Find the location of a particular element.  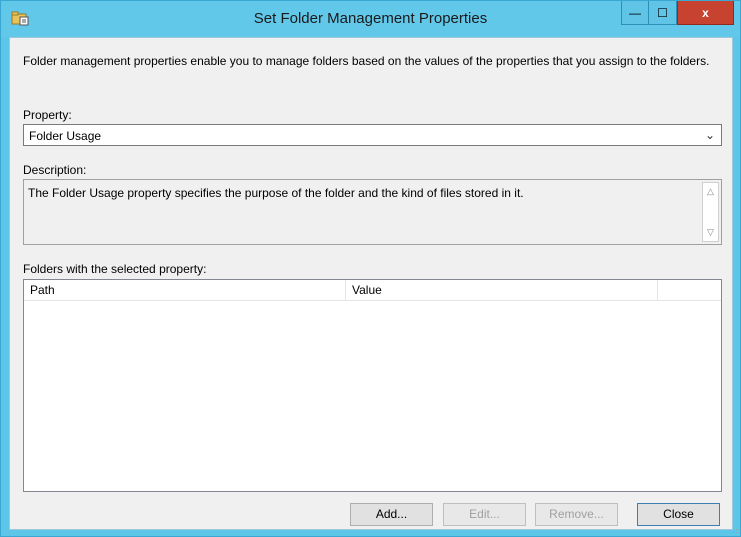

close-icon: x is located at coordinates (705, 12).